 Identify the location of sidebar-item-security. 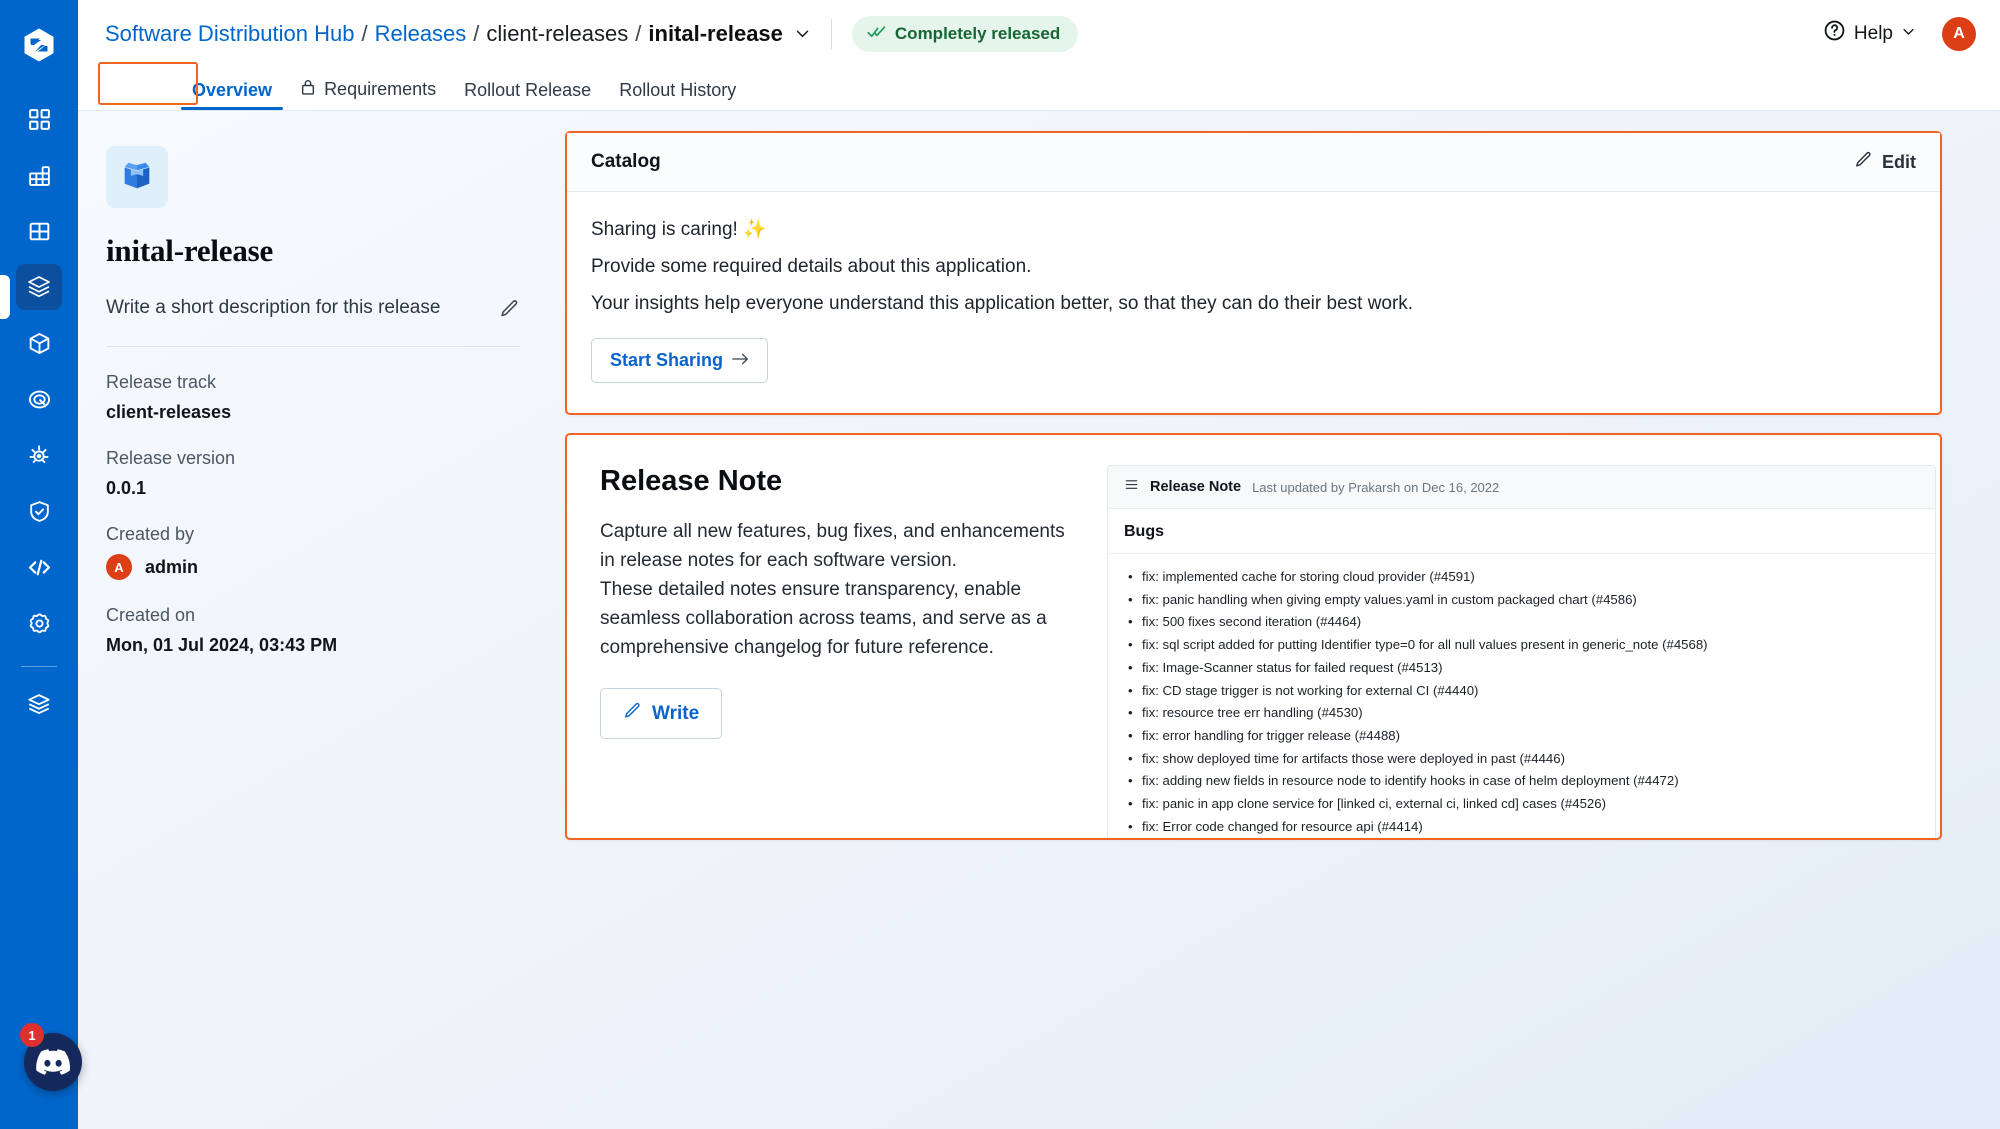
(39, 511).